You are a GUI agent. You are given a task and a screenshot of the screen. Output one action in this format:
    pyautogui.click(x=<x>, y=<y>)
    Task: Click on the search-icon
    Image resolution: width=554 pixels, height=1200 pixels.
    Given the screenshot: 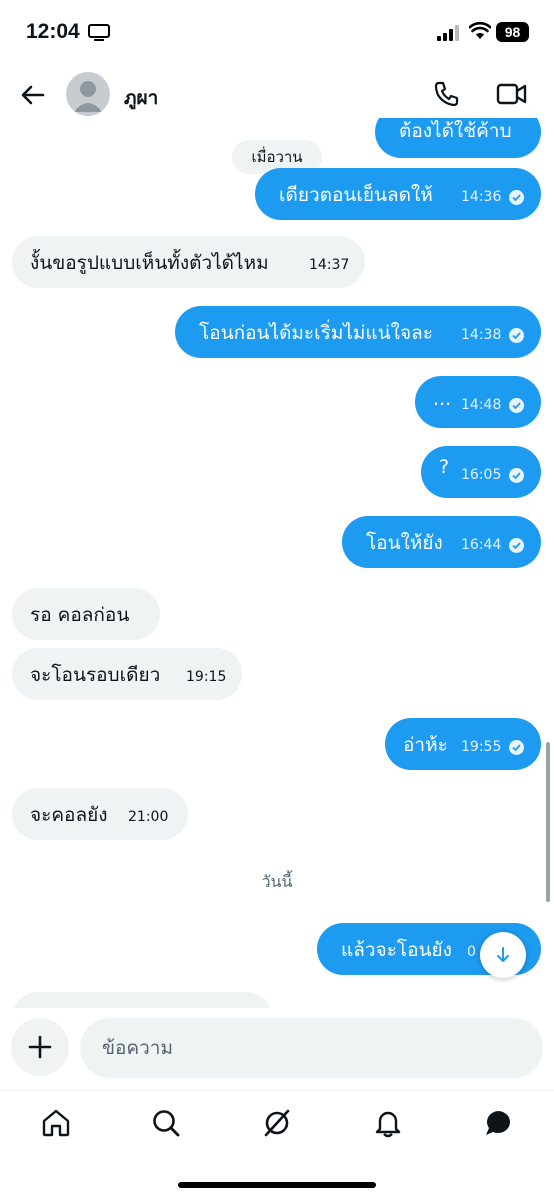 What is the action you would take?
    pyautogui.click(x=166, y=1123)
    